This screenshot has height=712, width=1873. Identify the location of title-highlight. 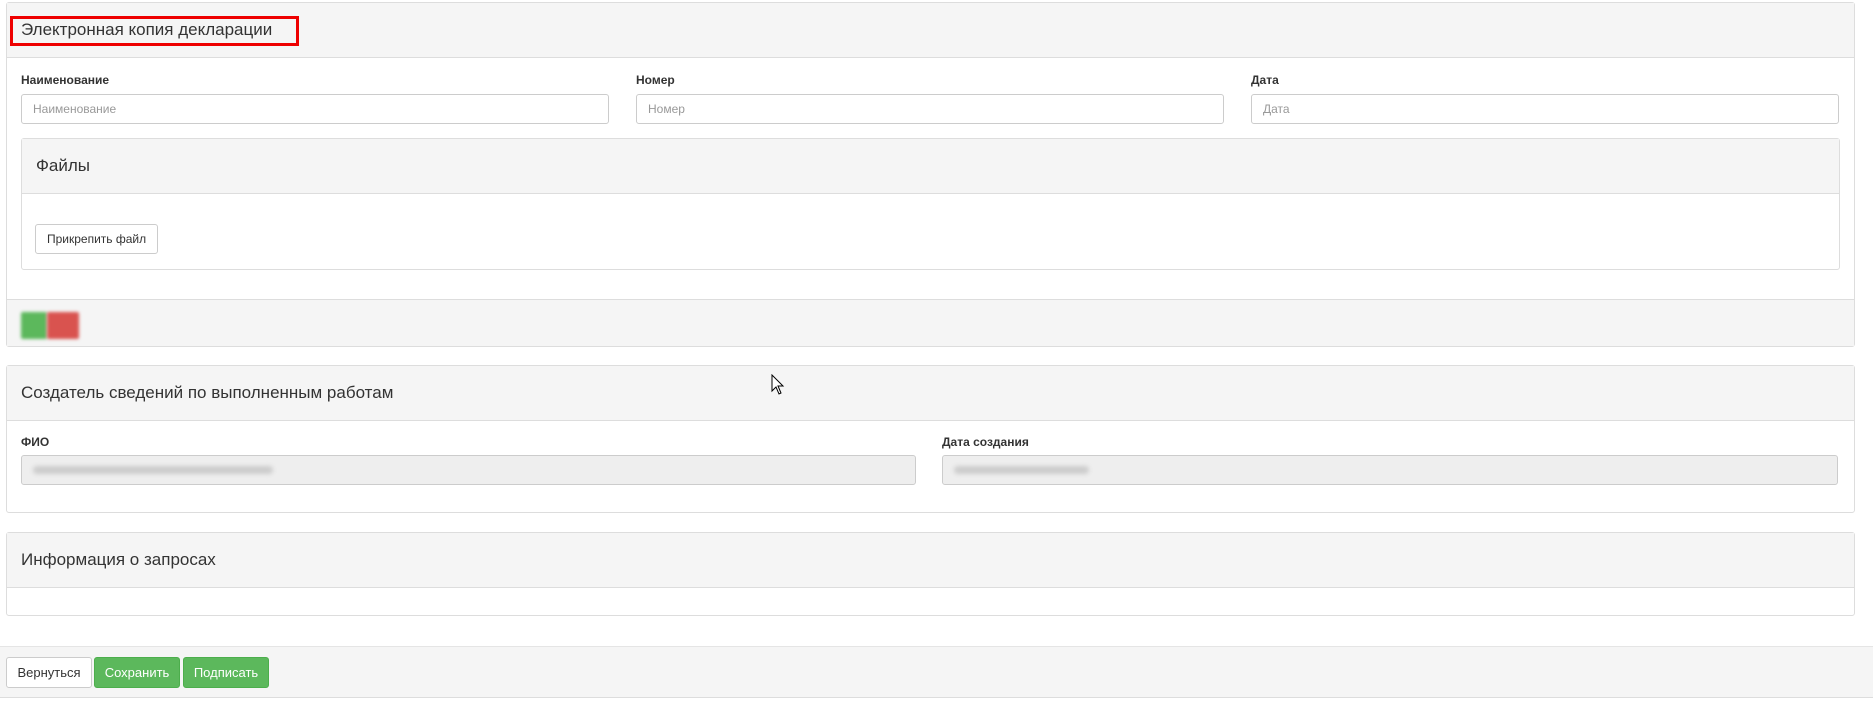
(154, 31).